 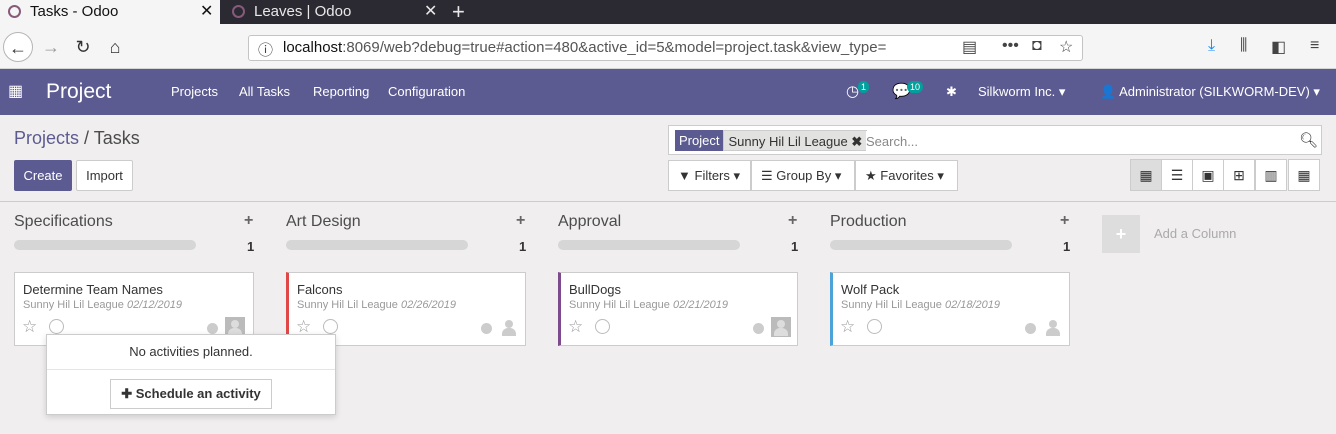 I want to click on breadcrumb: Projects / Tasks, so click(x=77, y=138).